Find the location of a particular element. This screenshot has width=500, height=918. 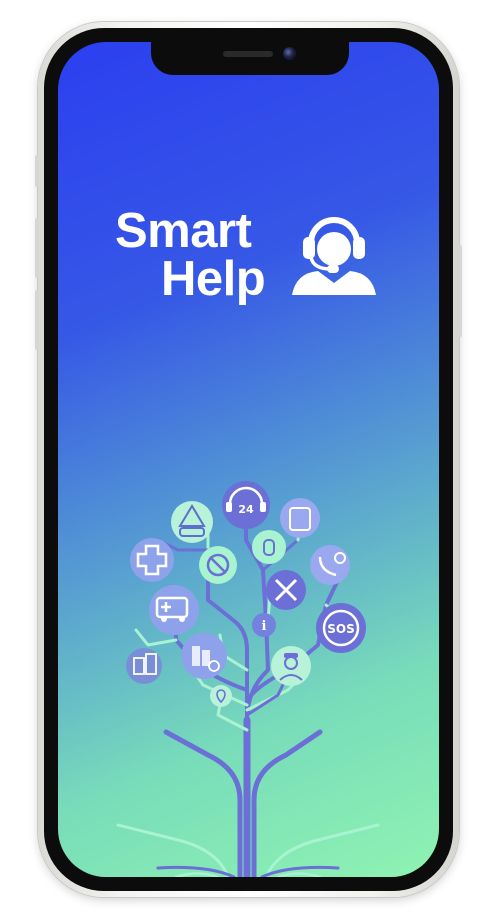

first-aid-cross-icon is located at coordinates (152, 560).